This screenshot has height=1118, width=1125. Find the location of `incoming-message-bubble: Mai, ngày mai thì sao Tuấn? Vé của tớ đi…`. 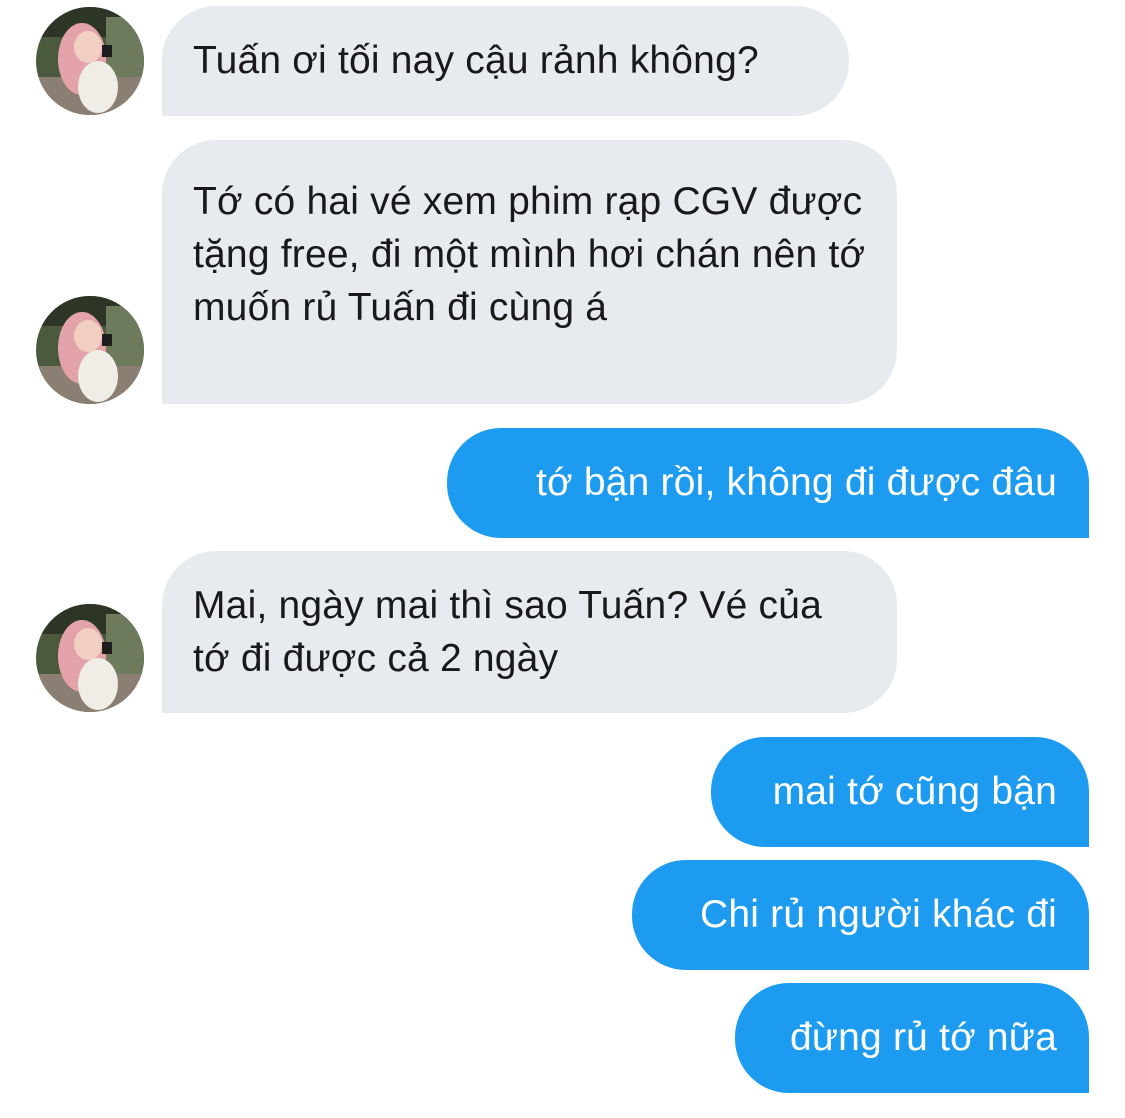

incoming-message-bubble: Mai, ngày mai thì sao Tuấn? Vé của tớ đi… is located at coordinates (529, 632).